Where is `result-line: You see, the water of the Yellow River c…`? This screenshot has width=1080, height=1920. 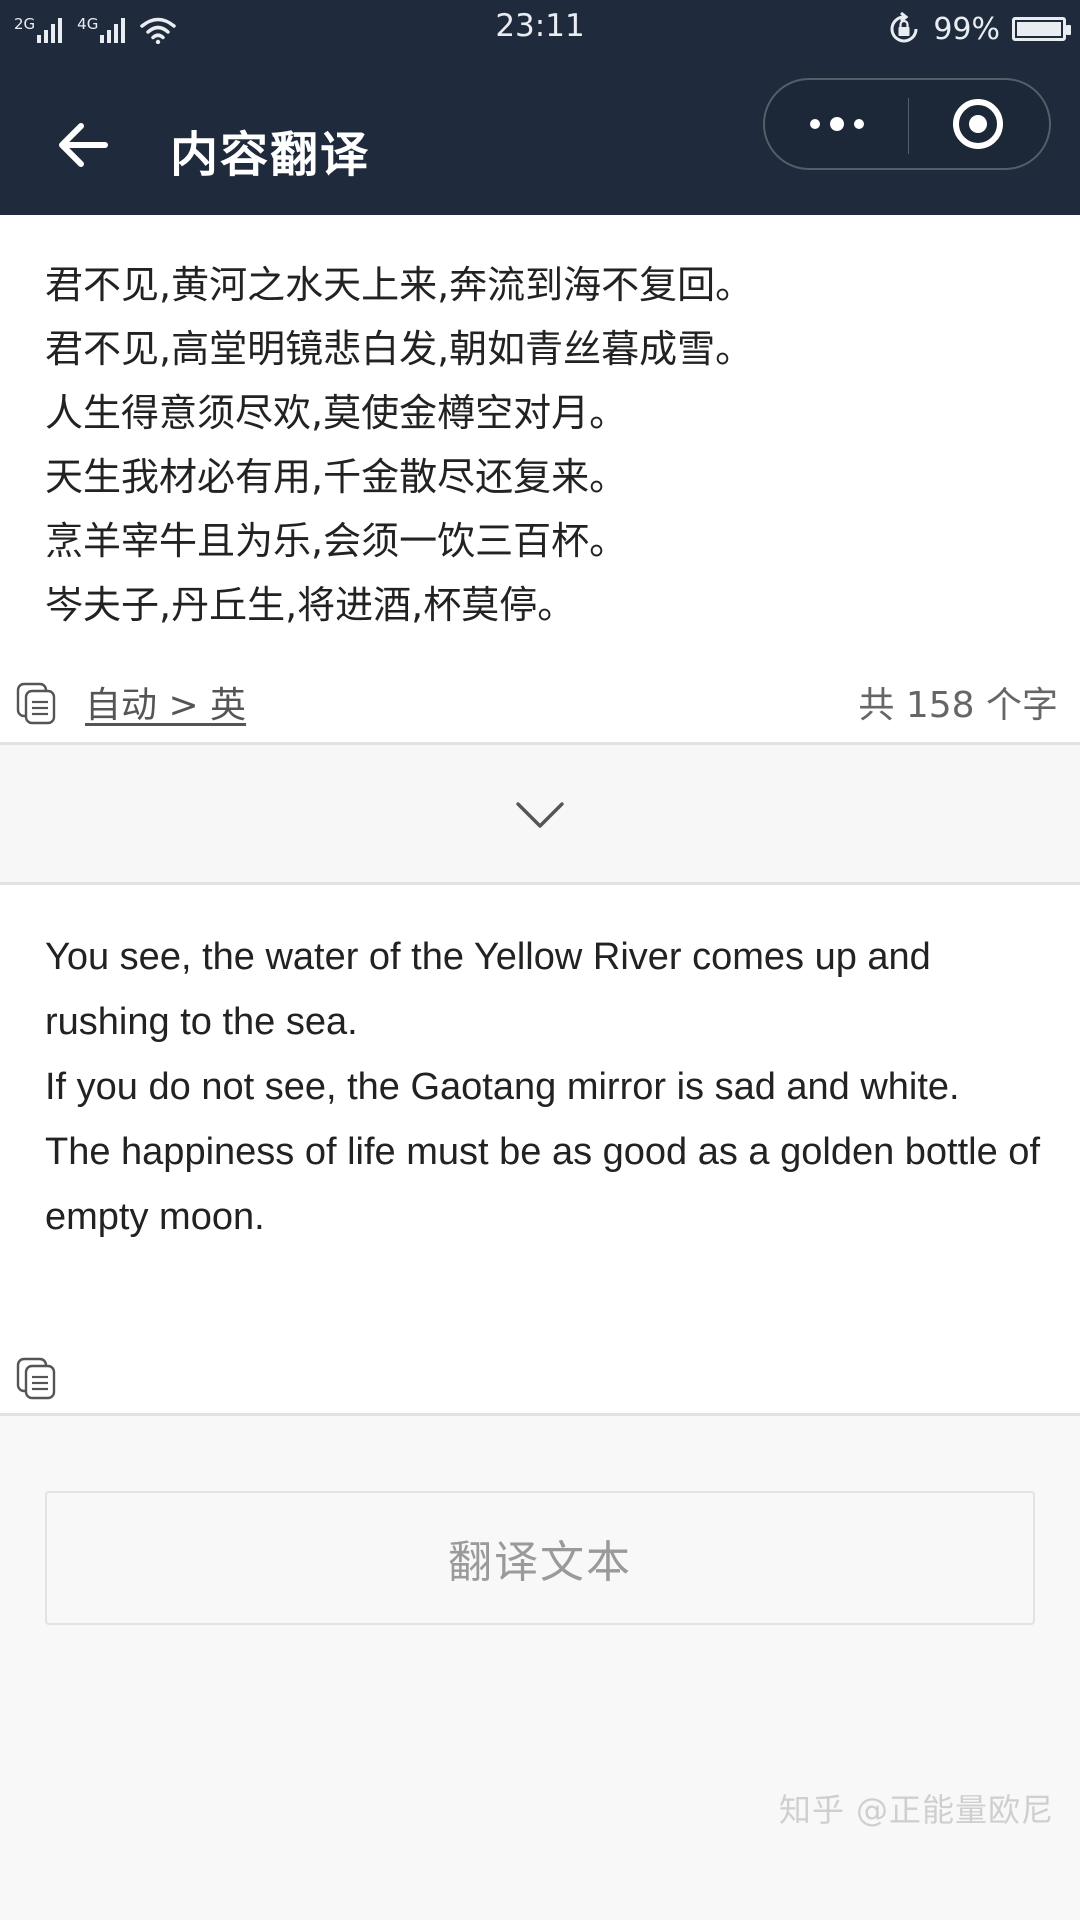 result-line: You see, the water of the Yellow River c… is located at coordinates (488, 989).